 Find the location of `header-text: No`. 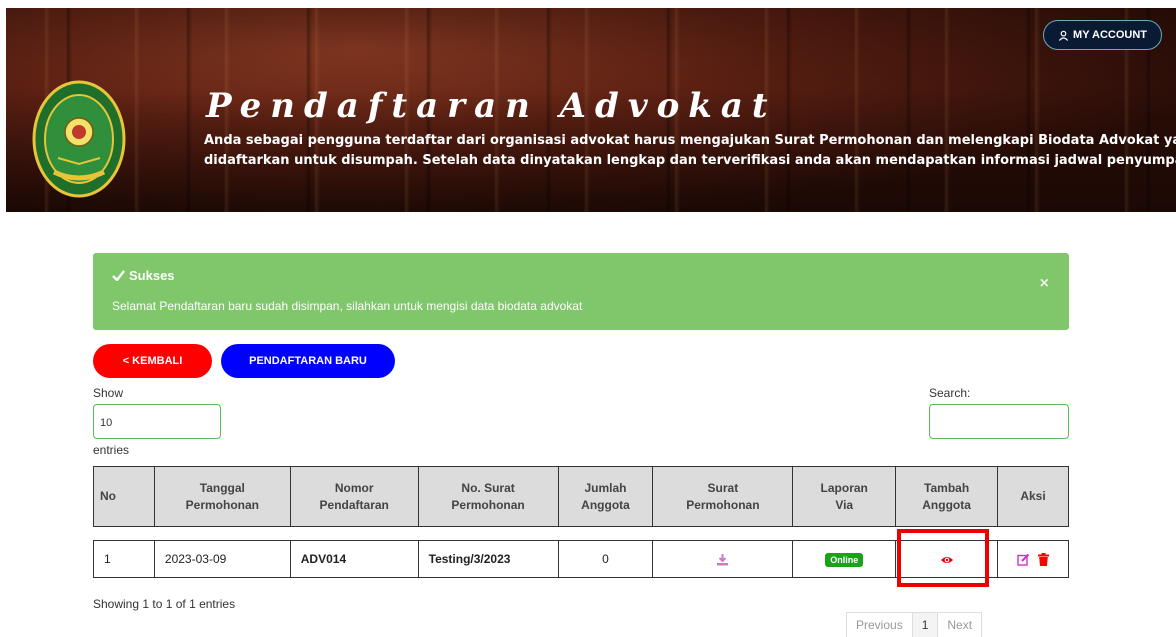

header-text: No is located at coordinates (108, 496).